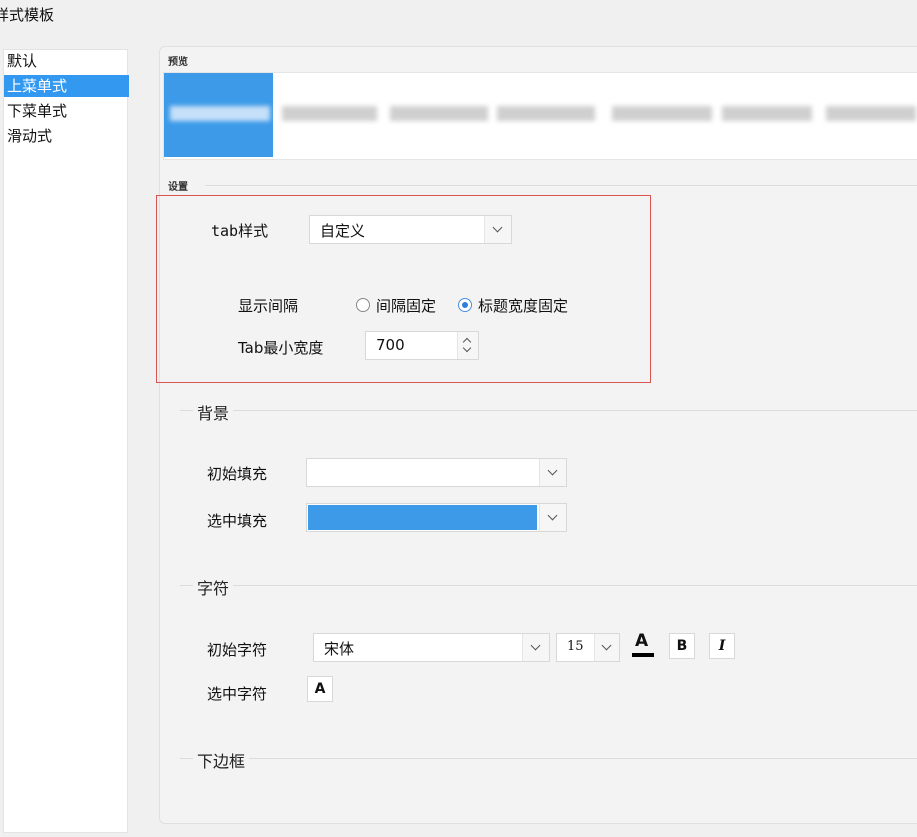 This screenshot has height=837, width=917. What do you see at coordinates (363, 305) in the screenshot?
I see `radio-fixed-interval` at bounding box center [363, 305].